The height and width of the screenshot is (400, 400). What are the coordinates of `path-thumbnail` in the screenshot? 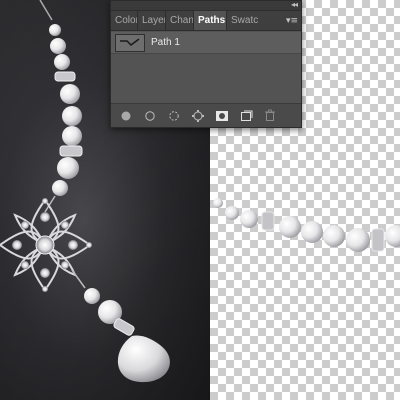 It's located at (130, 42).